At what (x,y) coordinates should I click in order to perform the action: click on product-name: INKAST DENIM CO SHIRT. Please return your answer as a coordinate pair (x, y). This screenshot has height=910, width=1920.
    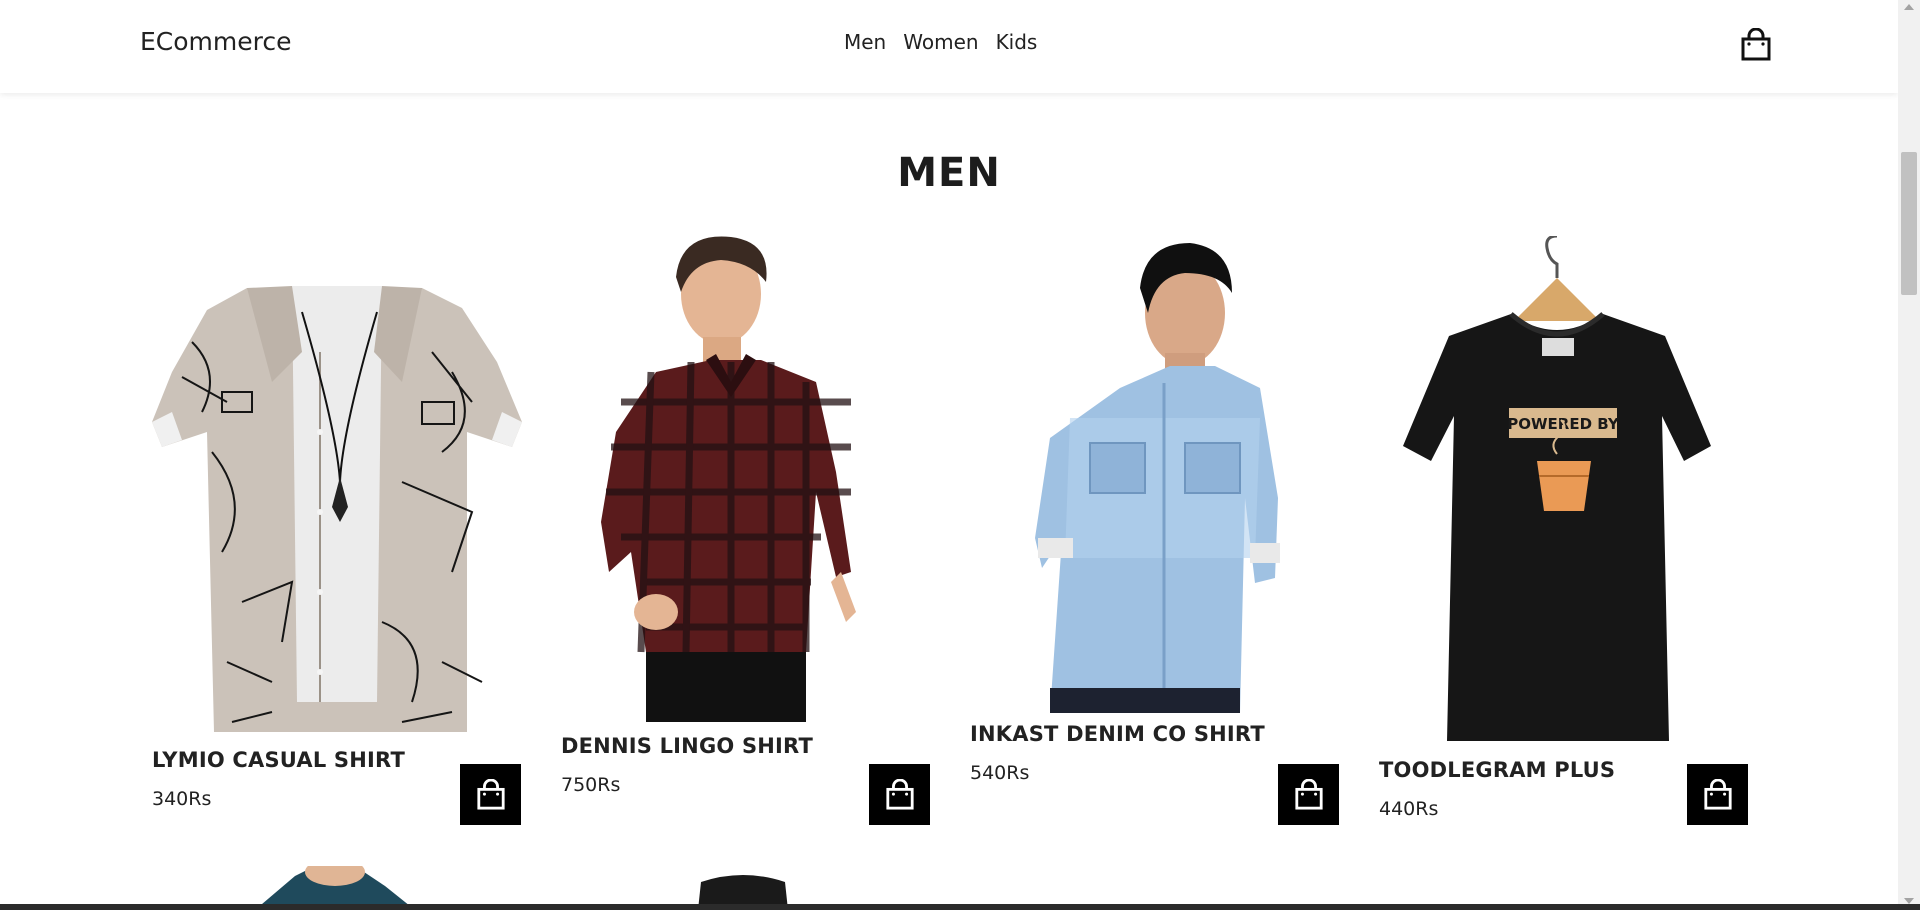
    Looking at the image, I should click on (1117, 734).